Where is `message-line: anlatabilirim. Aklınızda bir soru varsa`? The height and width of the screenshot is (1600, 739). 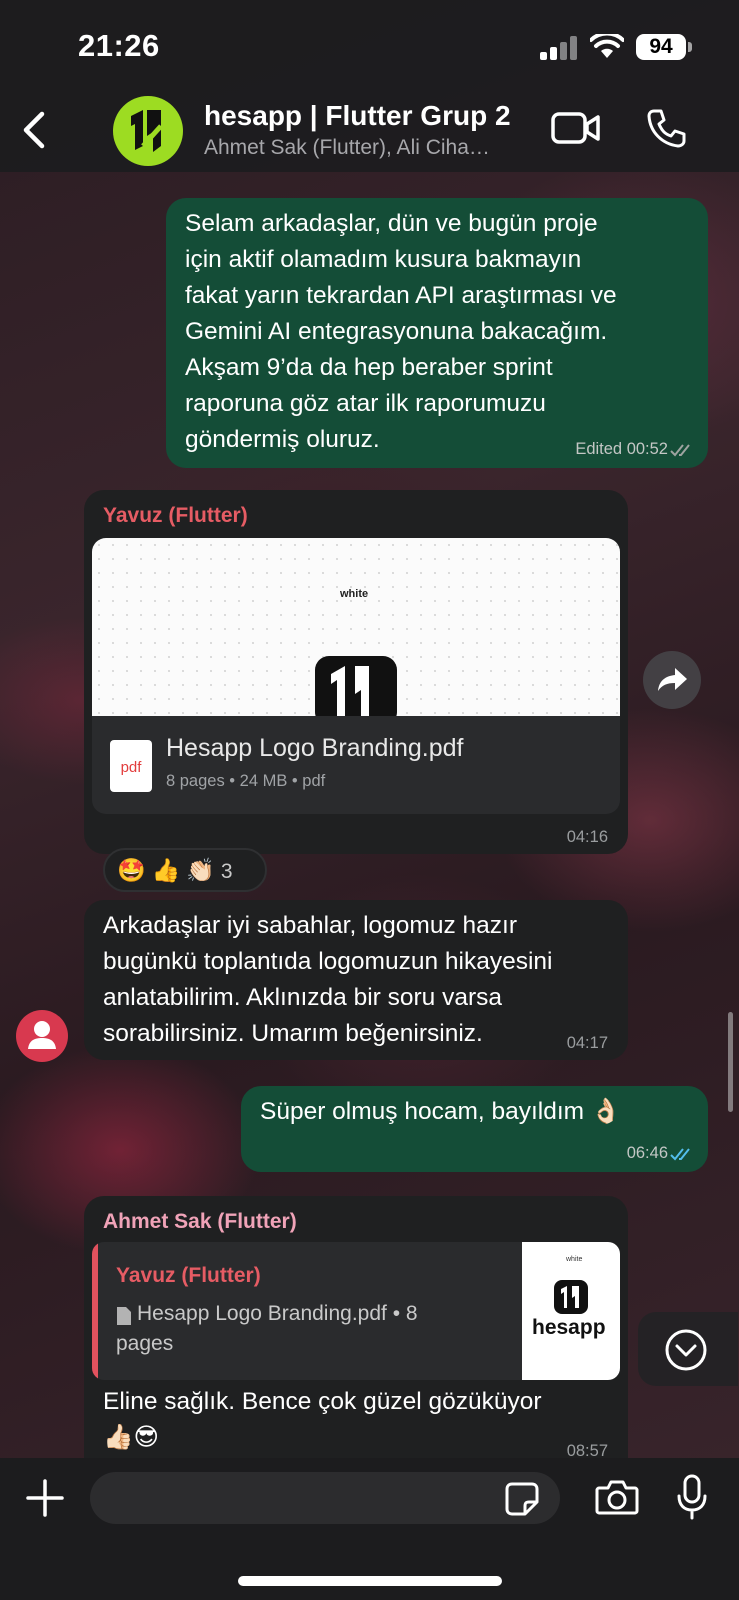
message-line: anlatabilirim. Aklınızda bir soru varsa is located at coordinates (302, 997).